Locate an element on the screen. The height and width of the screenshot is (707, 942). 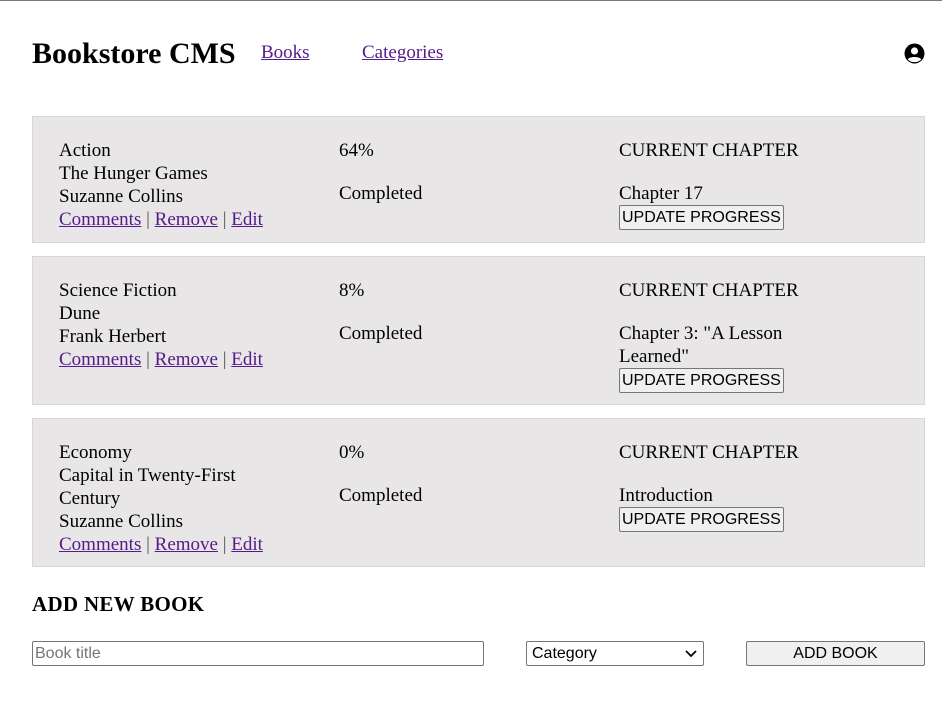
book-title-input is located at coordinates (258, 653).